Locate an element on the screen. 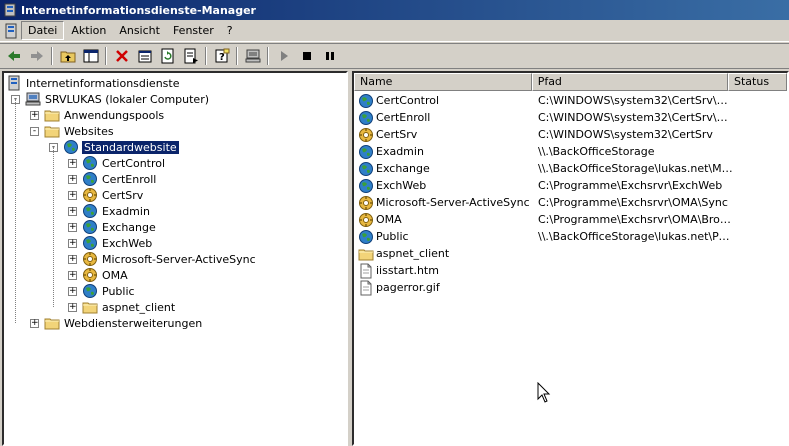  delete-button is located at coordinates (121, 56).